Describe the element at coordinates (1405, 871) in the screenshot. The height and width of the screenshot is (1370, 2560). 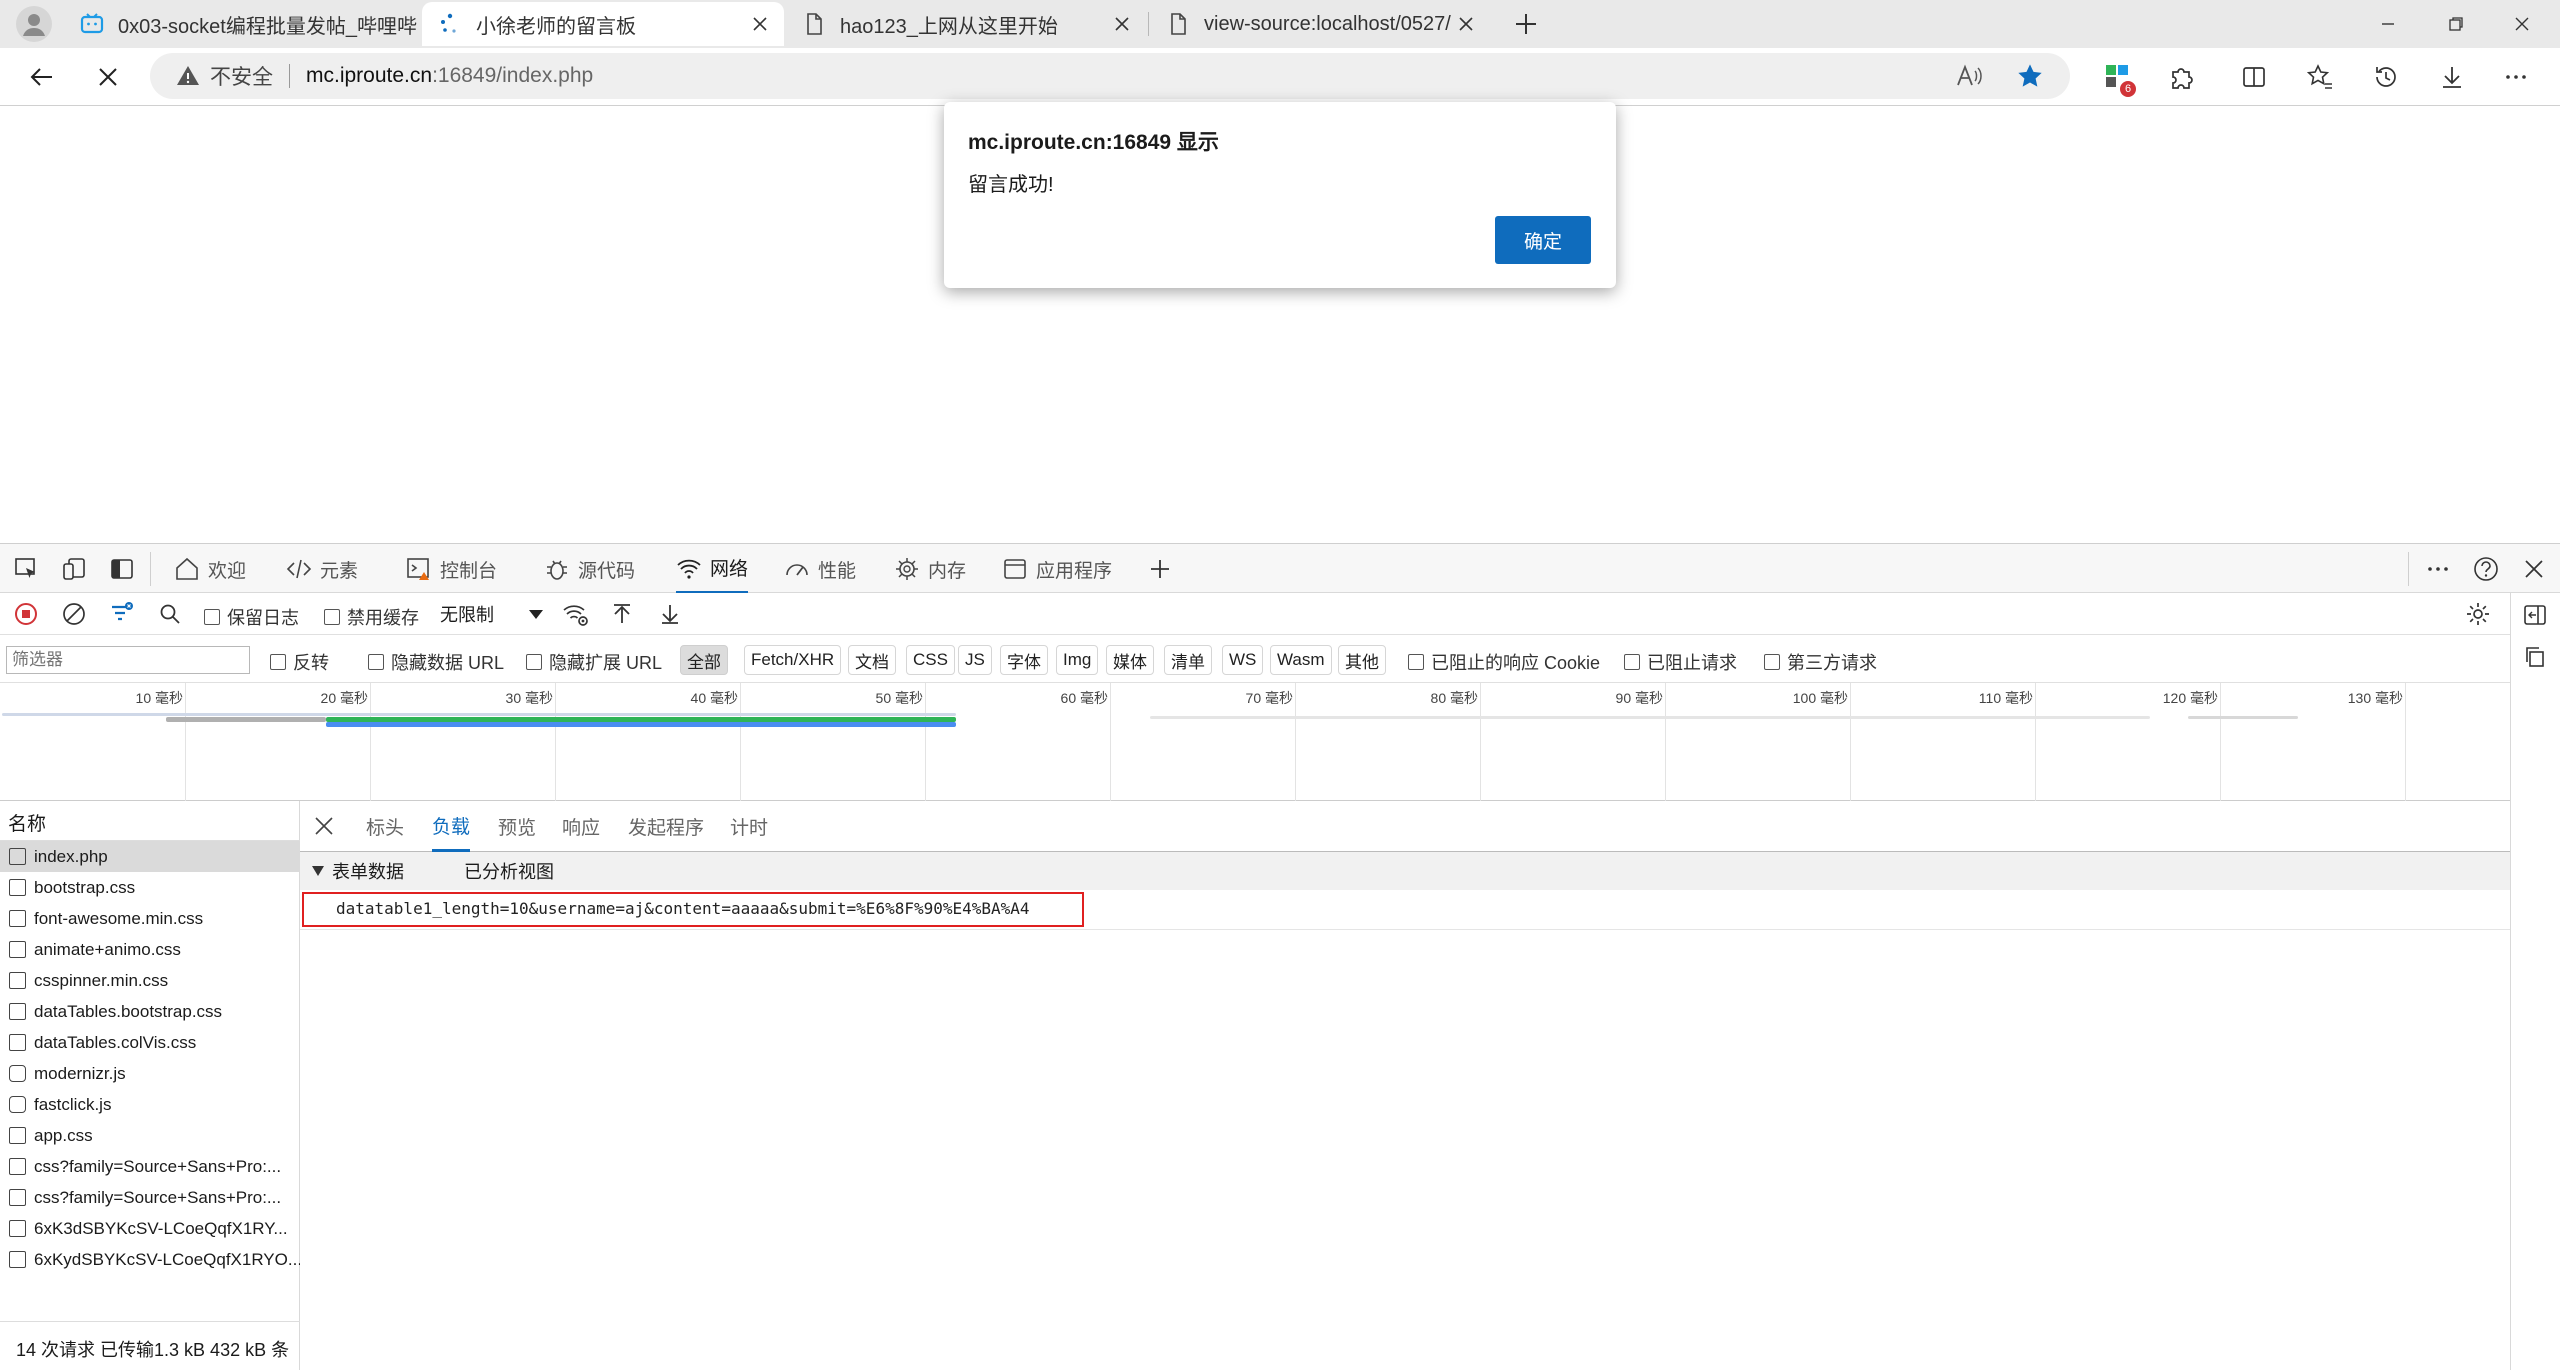
I see `form-data-section-header: 表单数据 已分析视图` at that location.